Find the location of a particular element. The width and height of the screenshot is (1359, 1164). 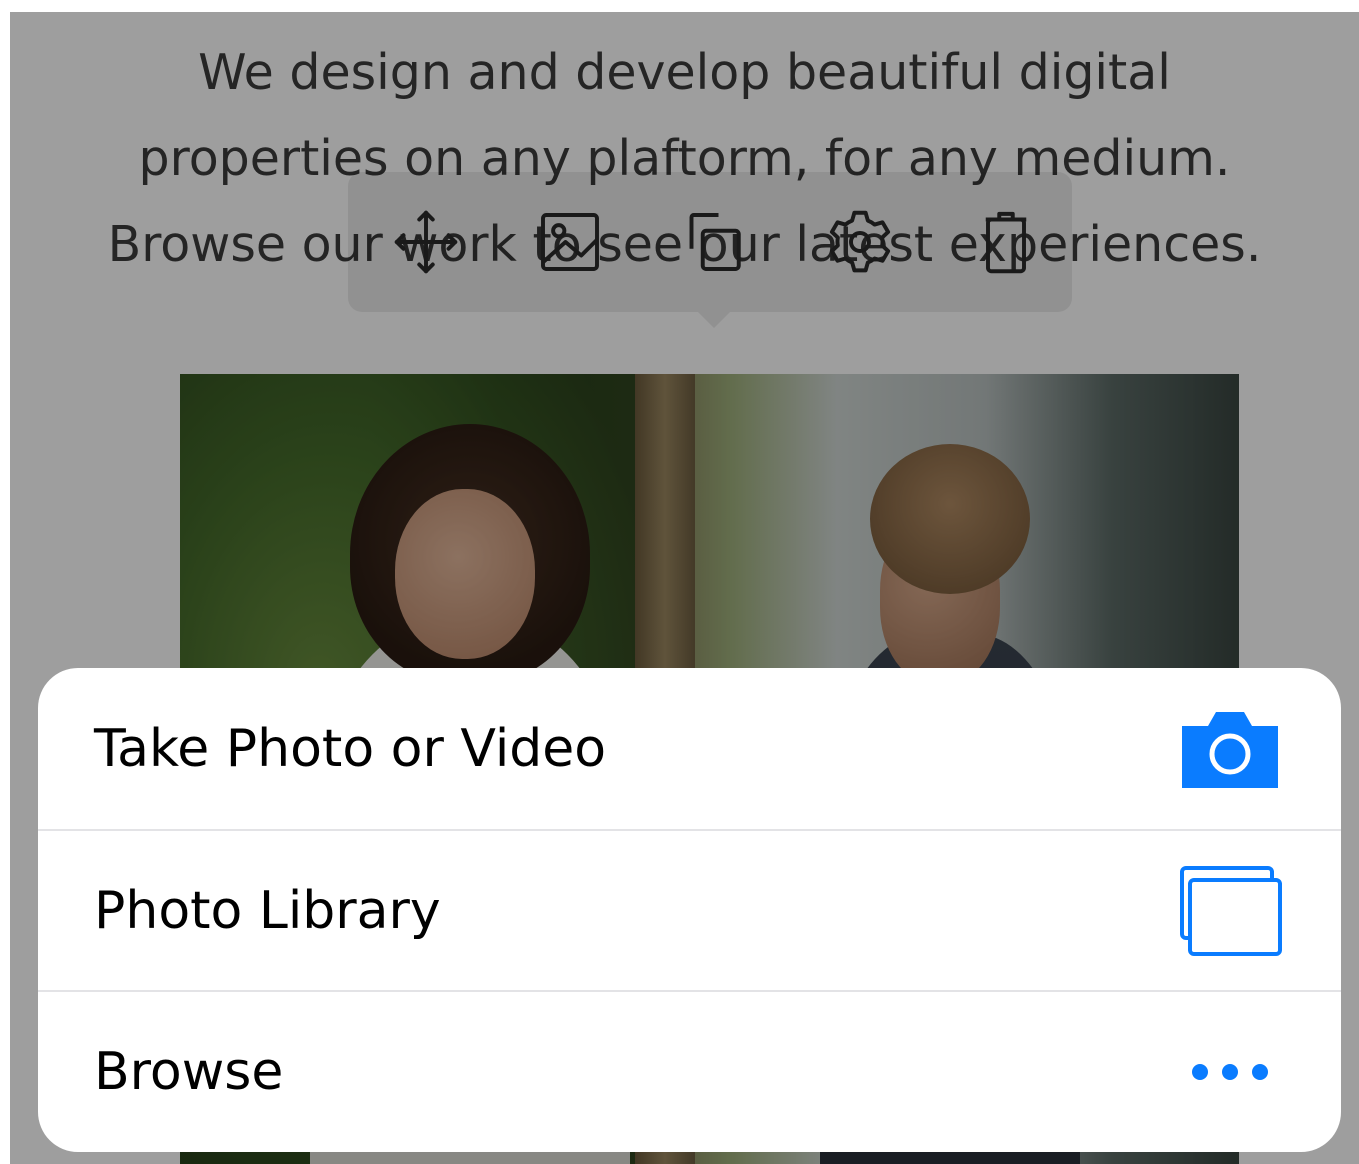

replace-image-button is located at coordinates (570, 242).